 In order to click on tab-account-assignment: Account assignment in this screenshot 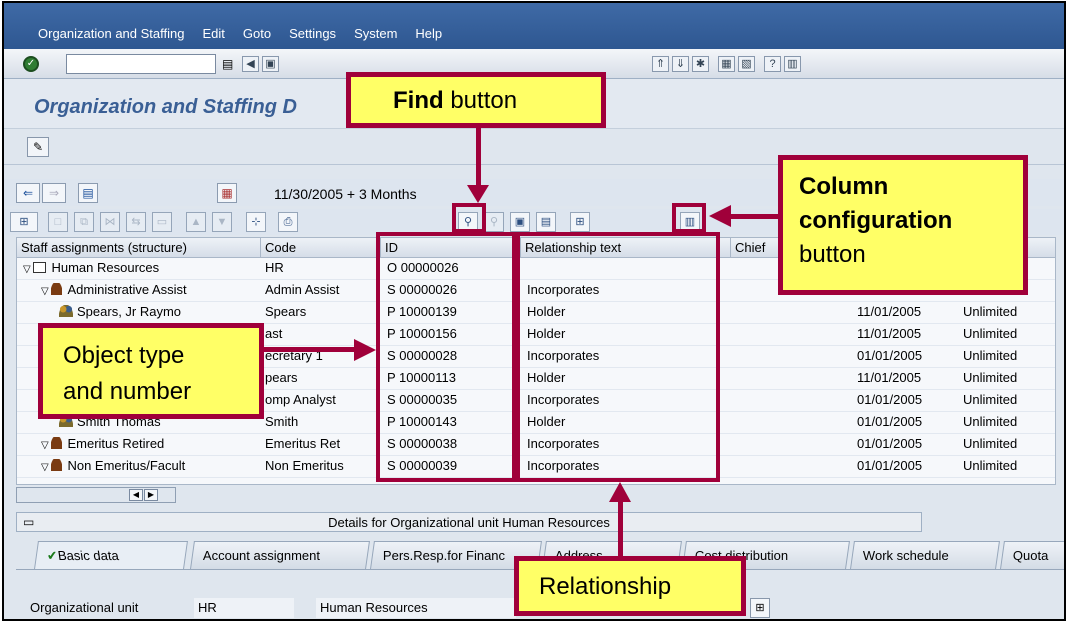, I will do `click(280, 555)`.